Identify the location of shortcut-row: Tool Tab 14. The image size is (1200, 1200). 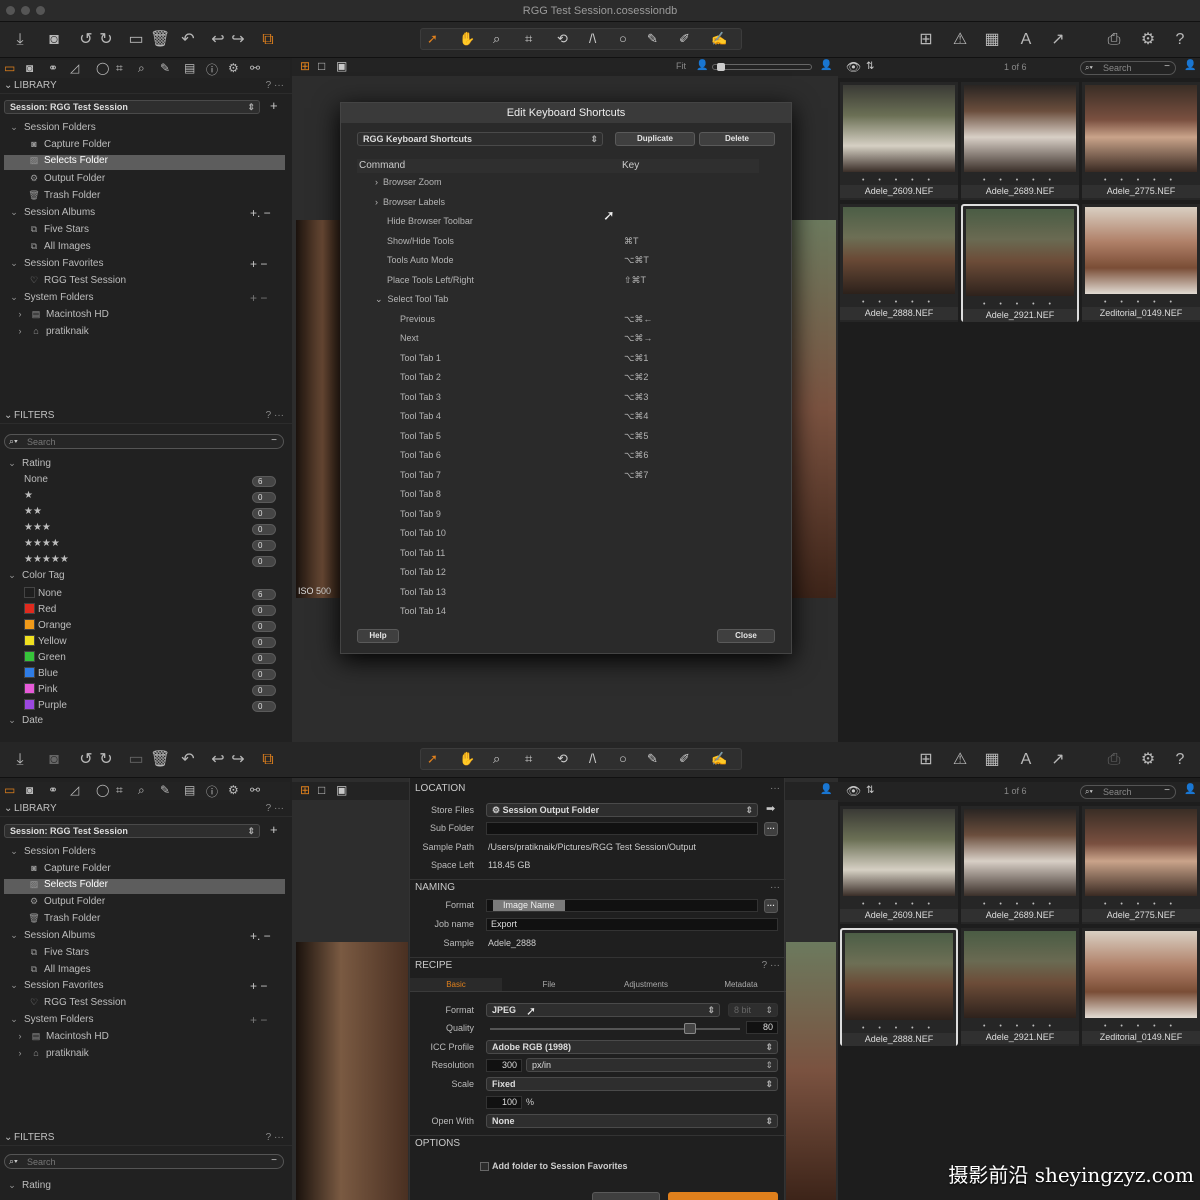
(423, 611).